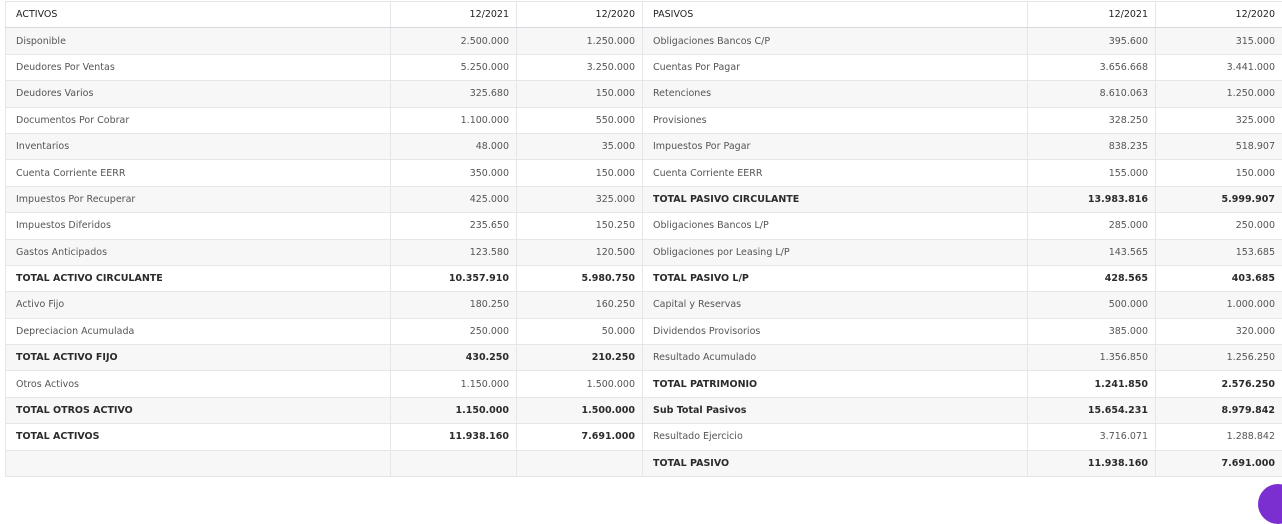  I want to click on liability-label-cell: Cuentas Por Pagar, so click(835, 67).